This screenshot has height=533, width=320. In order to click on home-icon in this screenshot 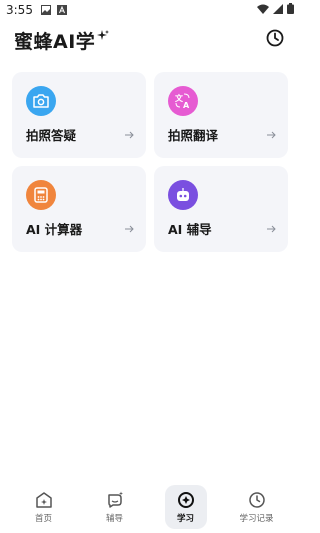, I will do `click(44, 500)`.